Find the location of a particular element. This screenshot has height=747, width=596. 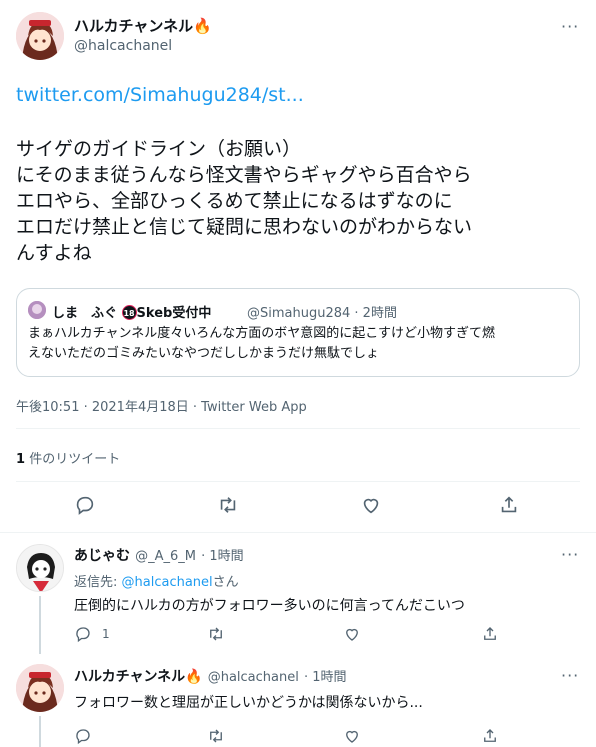

tweet-text-line: エロだけ禁止と信じて疑問に思わないのがわからない is located at coordinates (244, 227).